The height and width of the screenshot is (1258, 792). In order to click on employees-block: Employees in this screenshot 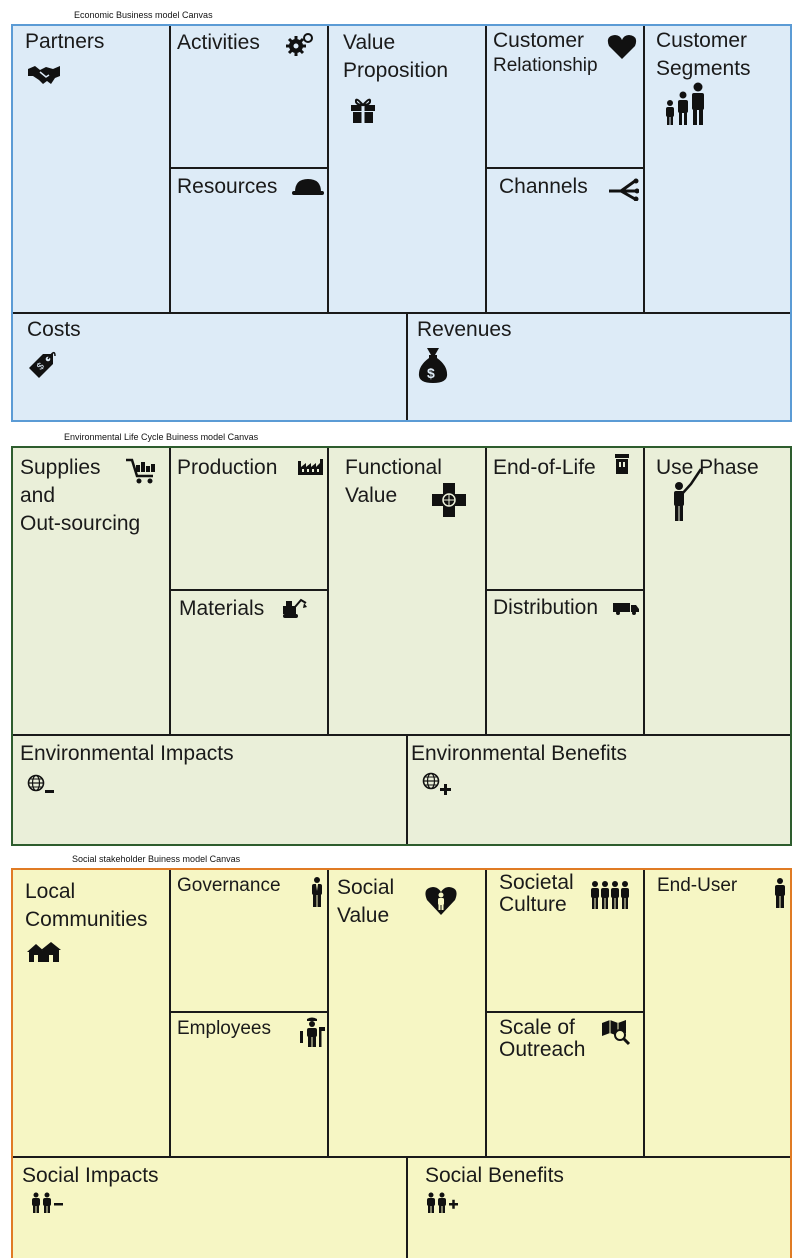, I will do `click(250, 1084)`.